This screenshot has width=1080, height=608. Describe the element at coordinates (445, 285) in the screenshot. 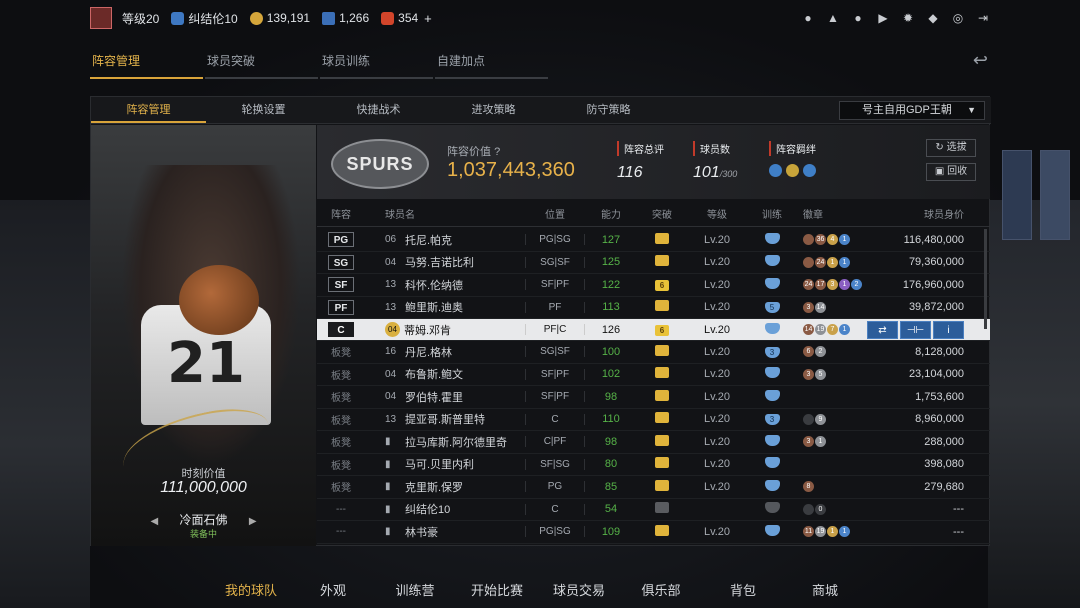

I see `name-cell: 13 科怀.伦纳德` at that location.